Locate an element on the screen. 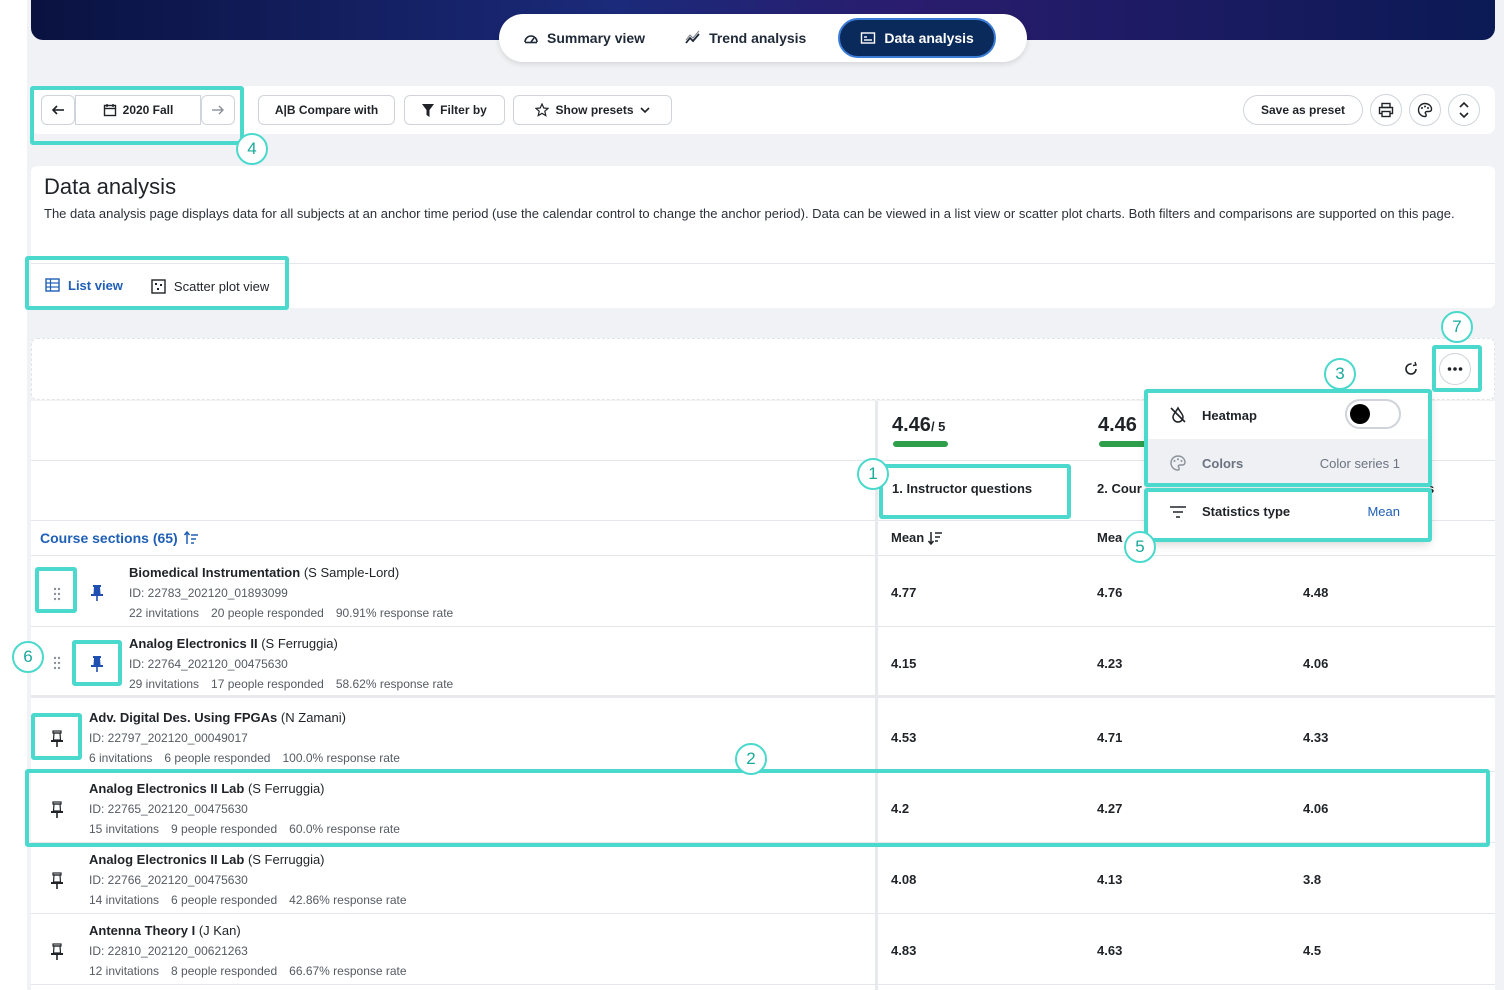 This screenshot has width=1504, height=990. cell-value: 4.33 is located at coordinates (1316, 737).